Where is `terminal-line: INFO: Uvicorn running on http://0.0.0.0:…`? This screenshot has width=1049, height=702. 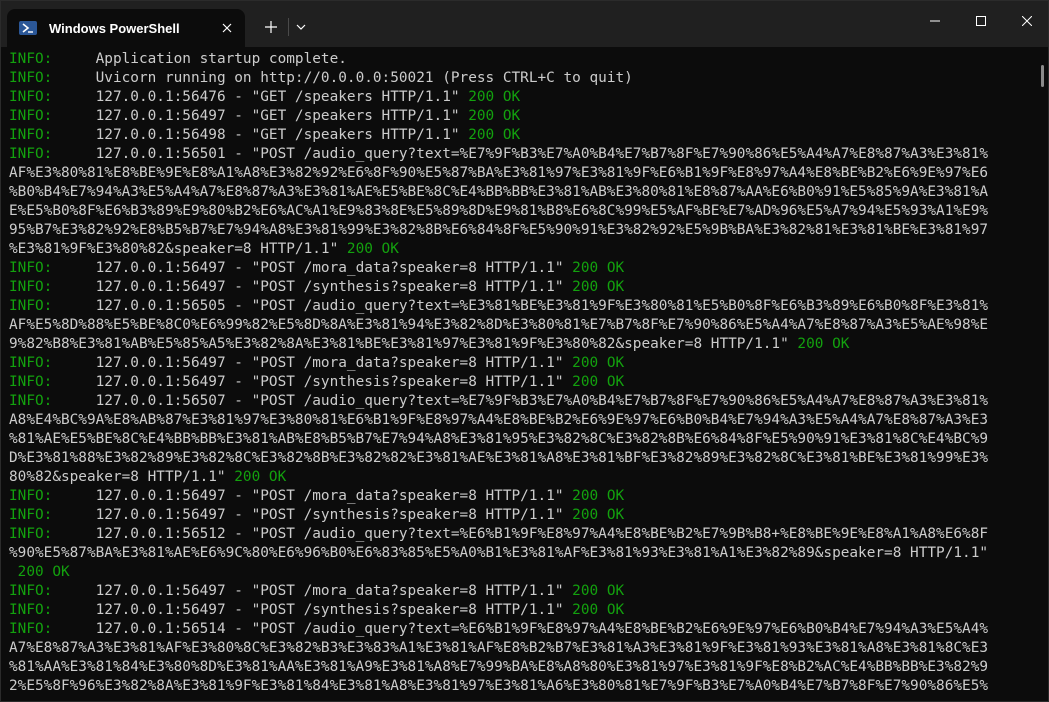
terminal-line: INFO: Uvicorn running on http://0.0.0.0:… is located at coordinates (523, 78).